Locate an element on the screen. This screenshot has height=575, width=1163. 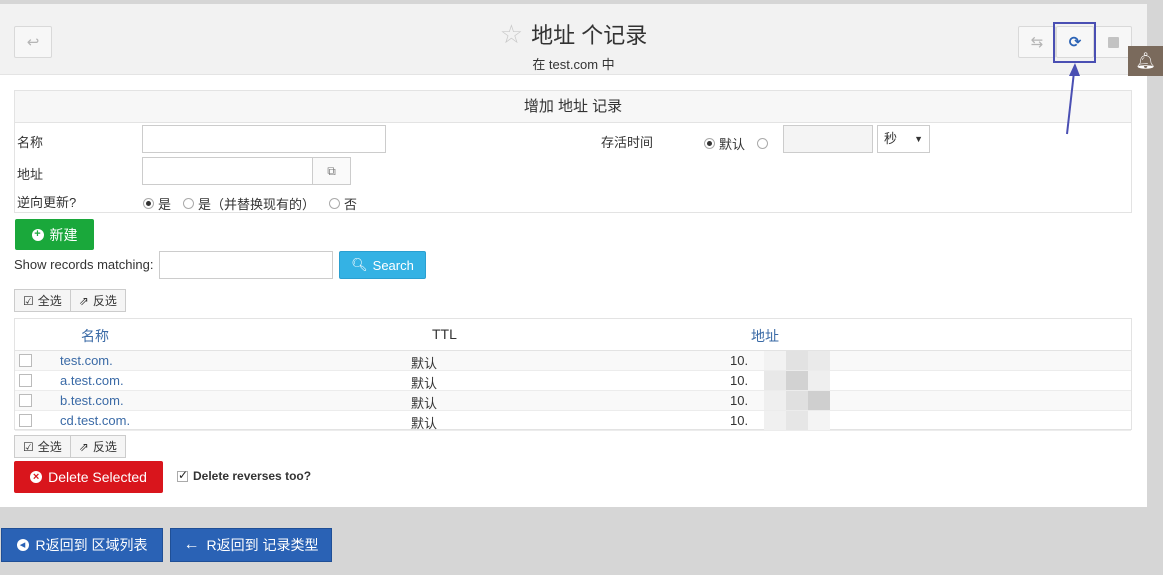
delete-reverses-label: Delete reverses too? is located at coordinates (252, 476).